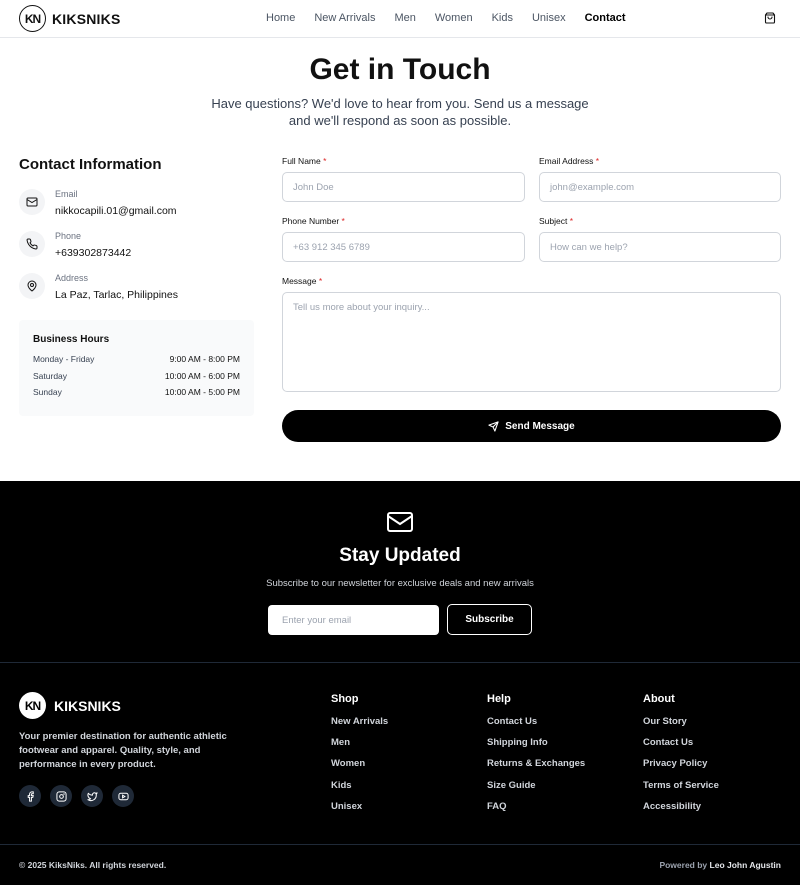  What do you see at coordinates (123, 796) in the screenshot?
I see `youtube-icon` at bounding box center [123, 796].